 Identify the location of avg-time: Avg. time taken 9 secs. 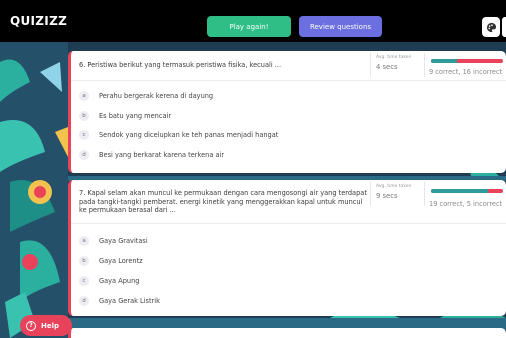
(393, 192).